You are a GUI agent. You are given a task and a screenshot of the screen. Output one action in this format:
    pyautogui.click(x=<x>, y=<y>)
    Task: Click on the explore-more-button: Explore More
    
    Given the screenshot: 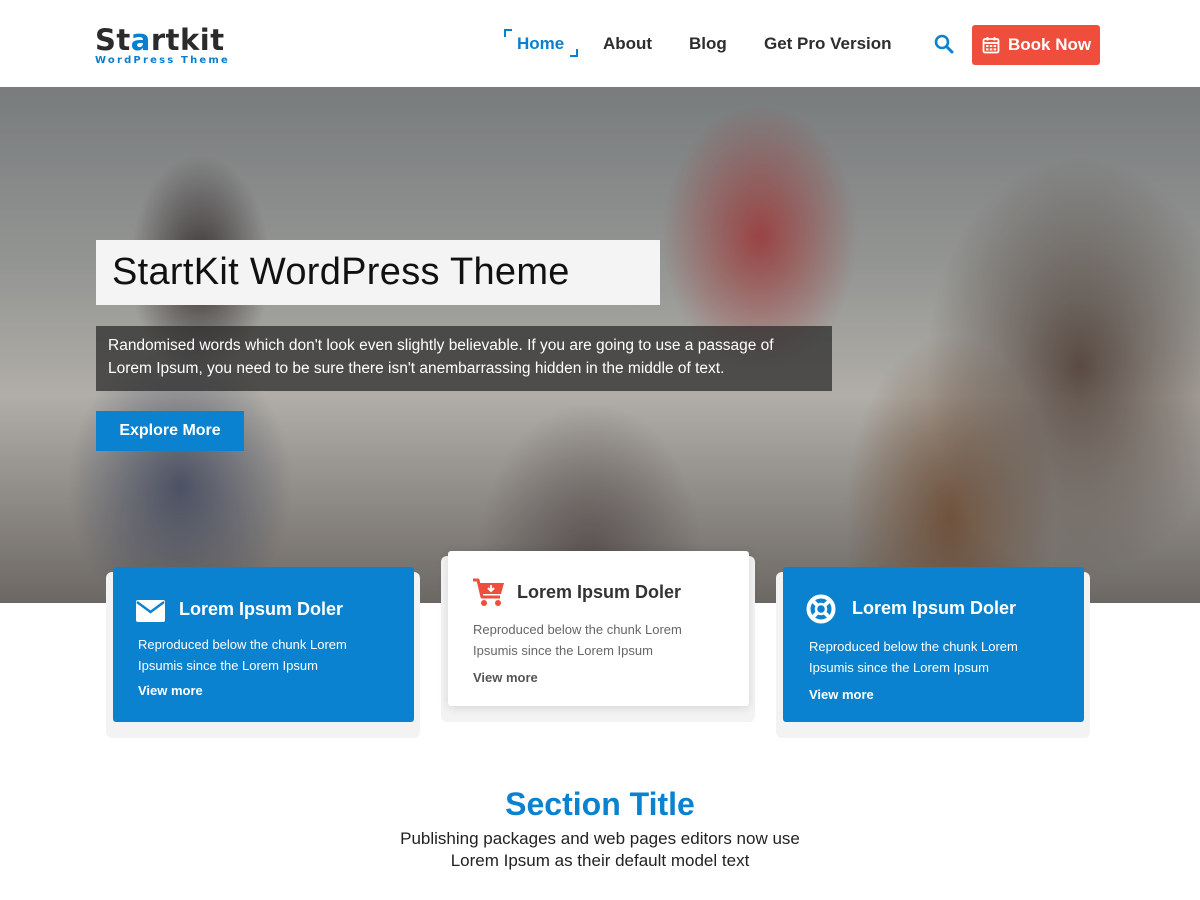 What is the action you would take?
    pyautogui.click(x=170, y=431)
    